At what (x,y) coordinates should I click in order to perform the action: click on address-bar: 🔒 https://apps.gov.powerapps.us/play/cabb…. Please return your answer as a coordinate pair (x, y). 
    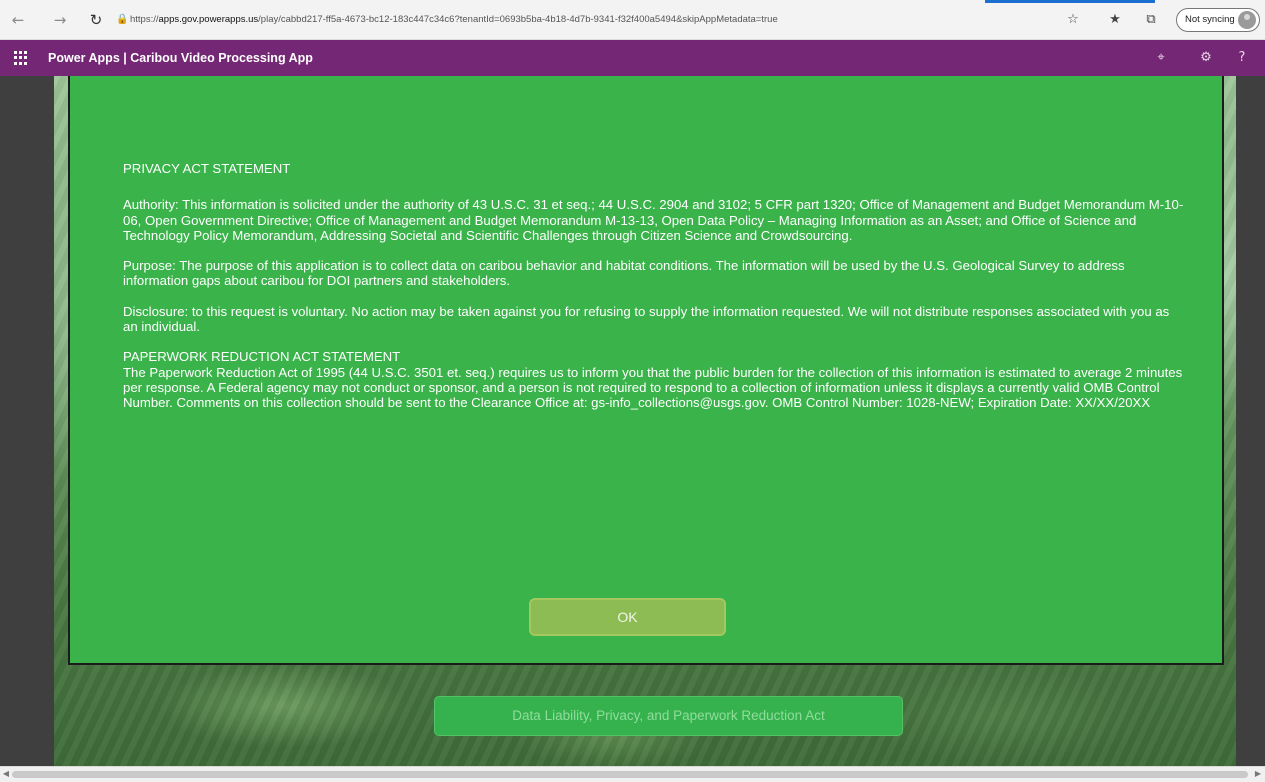
    Looking at the image, I should click on (526, 20).